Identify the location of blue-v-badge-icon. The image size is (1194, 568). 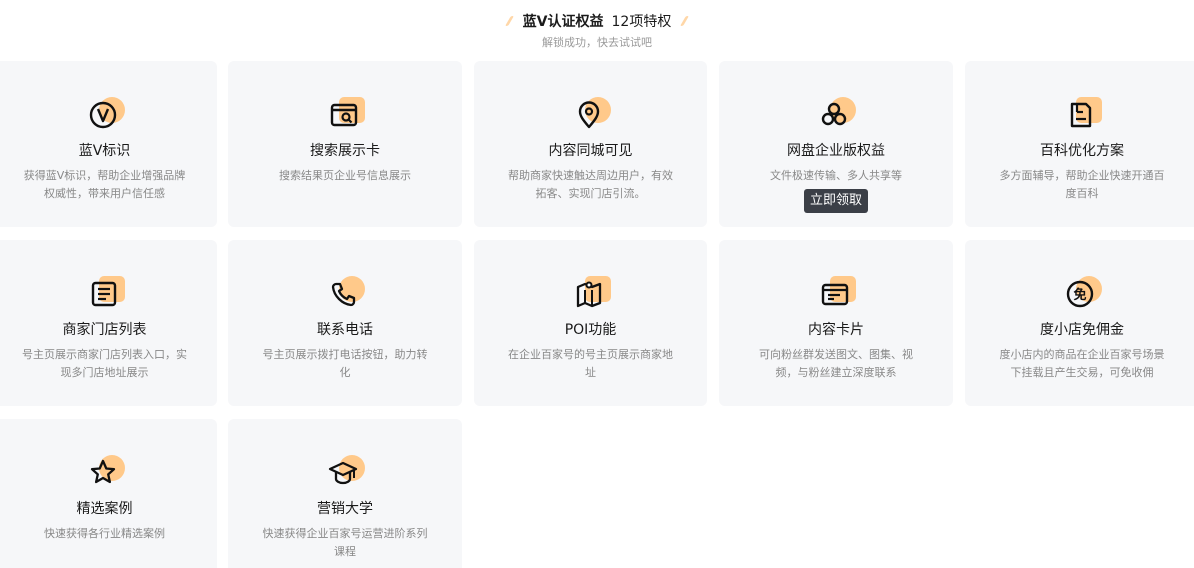
(102, 115).